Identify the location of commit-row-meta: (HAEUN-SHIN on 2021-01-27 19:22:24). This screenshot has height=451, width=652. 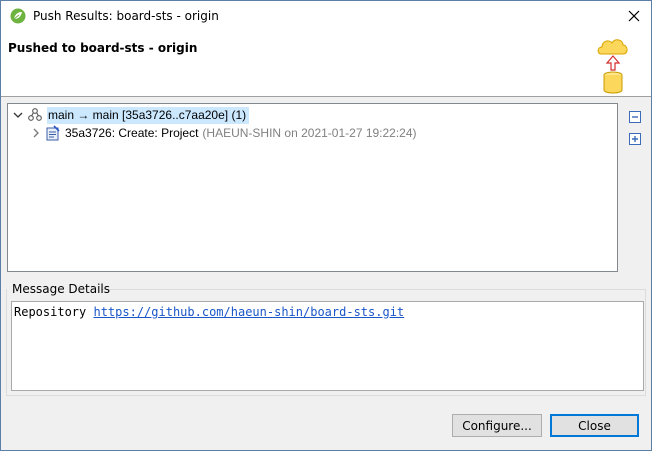
(309, 133).